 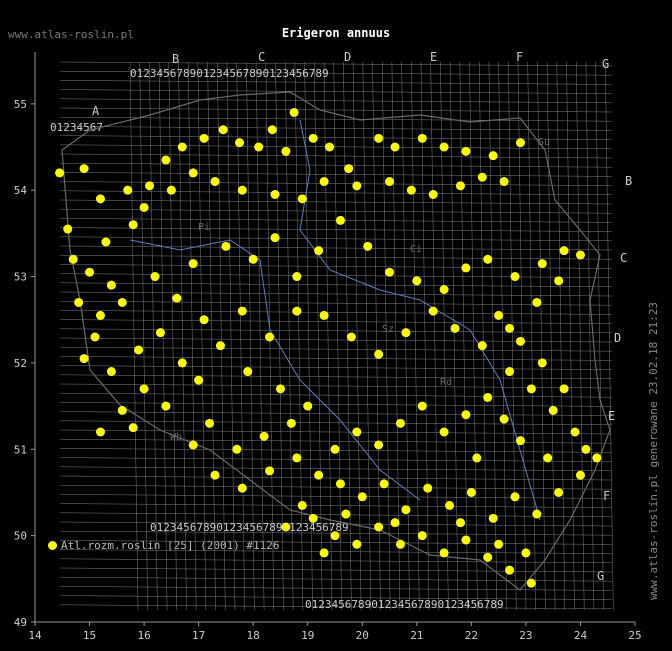 What do you see at coordinates (229, 73) in the screenshot?
I see `grid-digits: 012345678901234567890123456789` at bounding box center [229, 73].